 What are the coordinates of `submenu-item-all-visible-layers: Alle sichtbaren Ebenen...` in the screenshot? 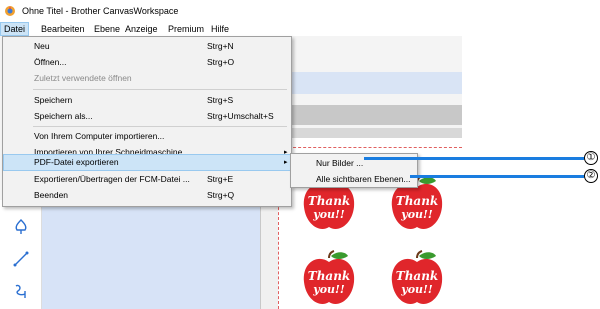 It's located at (354, 179).